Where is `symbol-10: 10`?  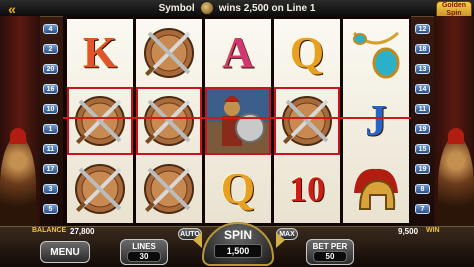 symbol-10: 10 is located at coordinates (307, 189).